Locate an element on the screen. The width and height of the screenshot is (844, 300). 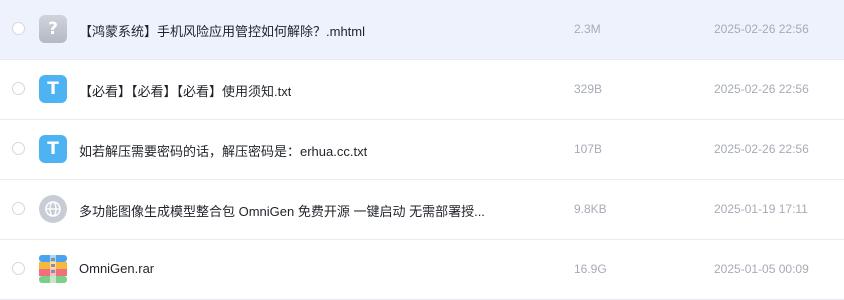
file-date: 2025-01-19 17:11 is located at coordinates (761, 209).